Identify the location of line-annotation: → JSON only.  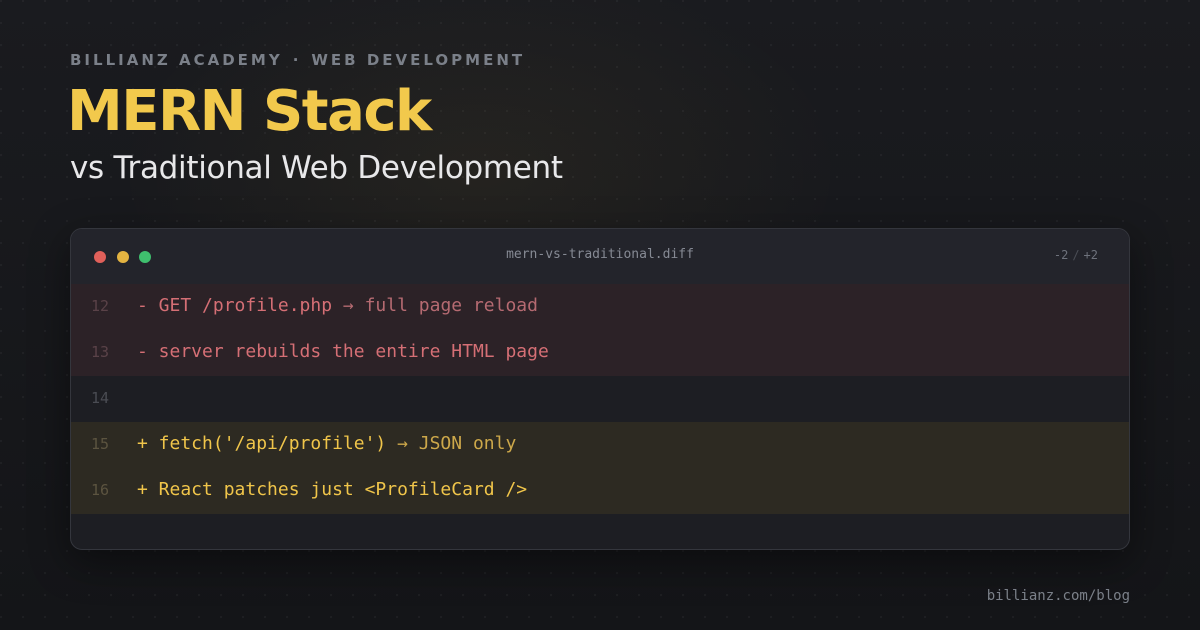
(451, 443).